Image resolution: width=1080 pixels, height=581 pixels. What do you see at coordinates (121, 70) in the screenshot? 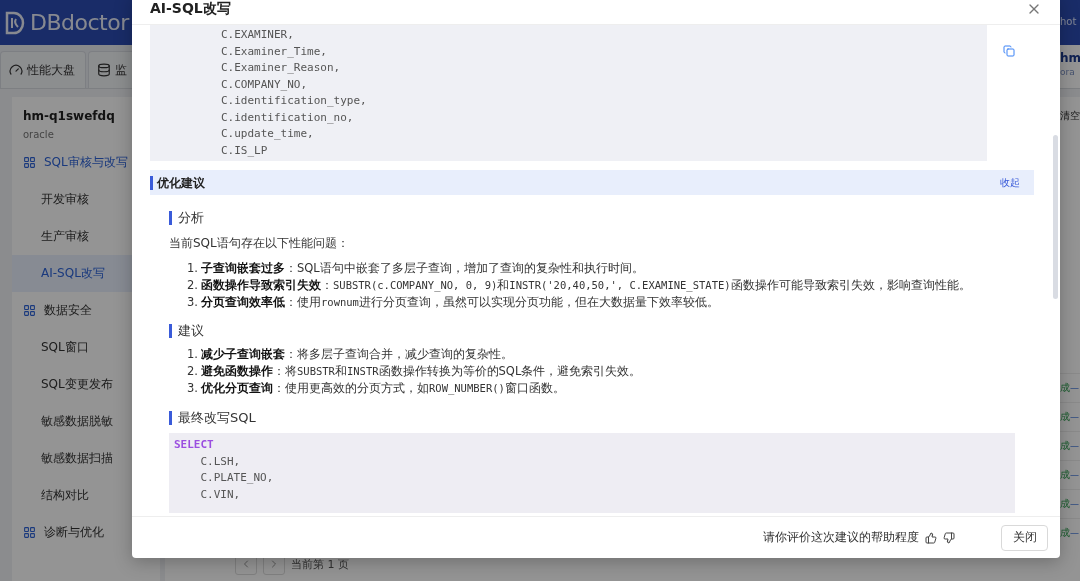
I see `tab-label: 监` at bounding box center [121, 70].